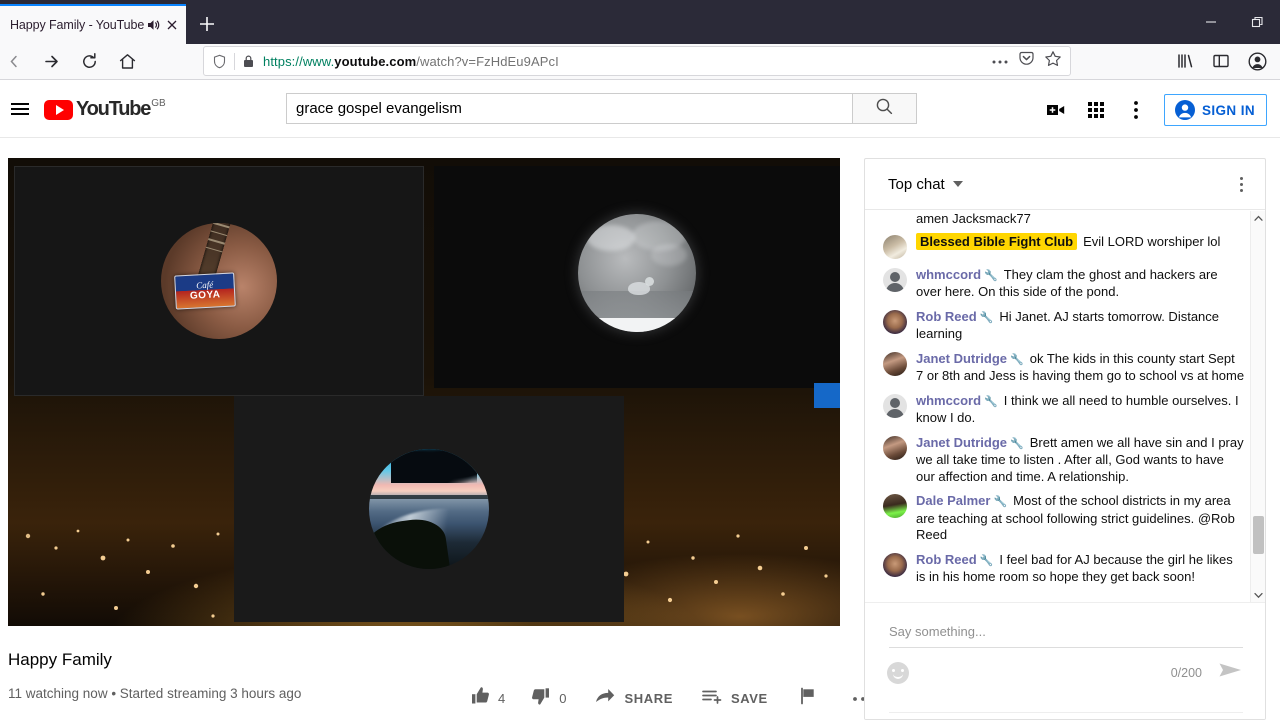 This screenshot has width=1280, height=720. I want to click on moon-duck, so click(640, 285).